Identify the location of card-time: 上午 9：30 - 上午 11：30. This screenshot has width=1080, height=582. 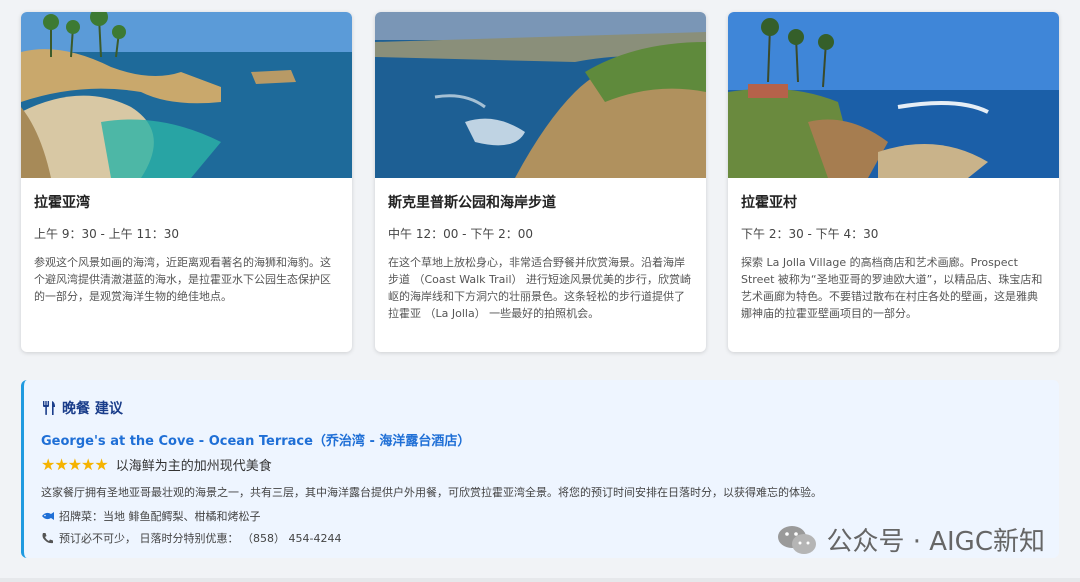
(107, 234).